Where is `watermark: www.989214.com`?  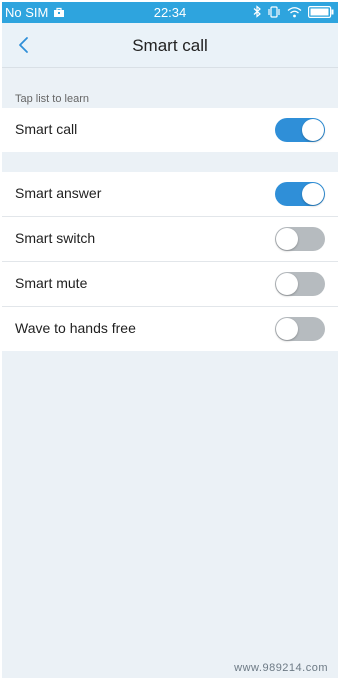
watermark: www.989214.com is located at coordinates (281, 668).